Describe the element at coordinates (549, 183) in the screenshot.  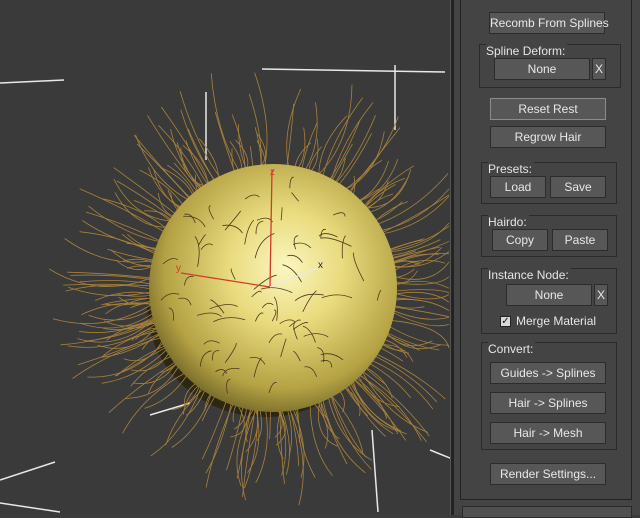
I see `presets-group: Presets: Load Save` at that location.